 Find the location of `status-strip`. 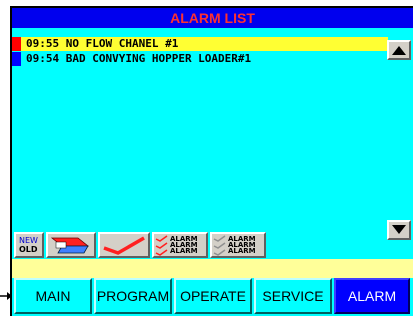

status-strip is located at coordinates (212, 268).